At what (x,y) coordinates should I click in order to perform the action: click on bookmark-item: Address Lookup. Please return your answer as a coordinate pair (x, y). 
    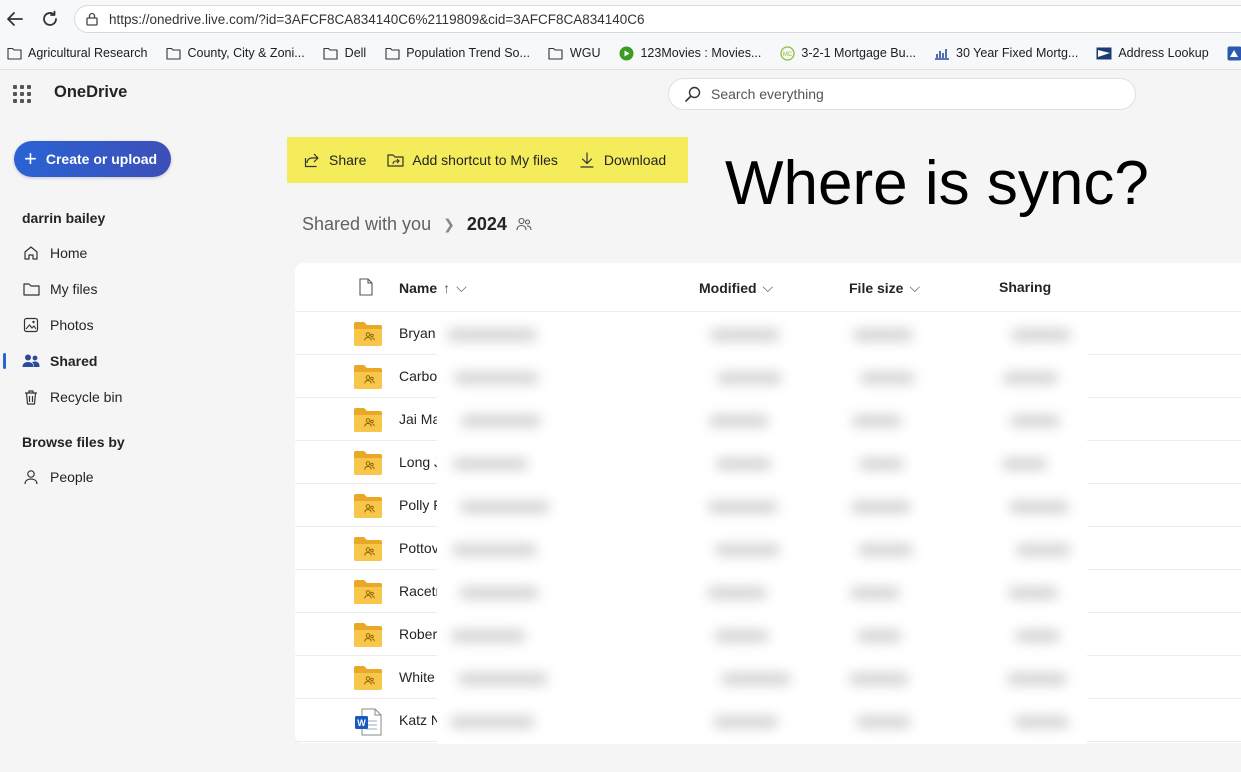
    Looking at the image, I should click on (1152, 53).